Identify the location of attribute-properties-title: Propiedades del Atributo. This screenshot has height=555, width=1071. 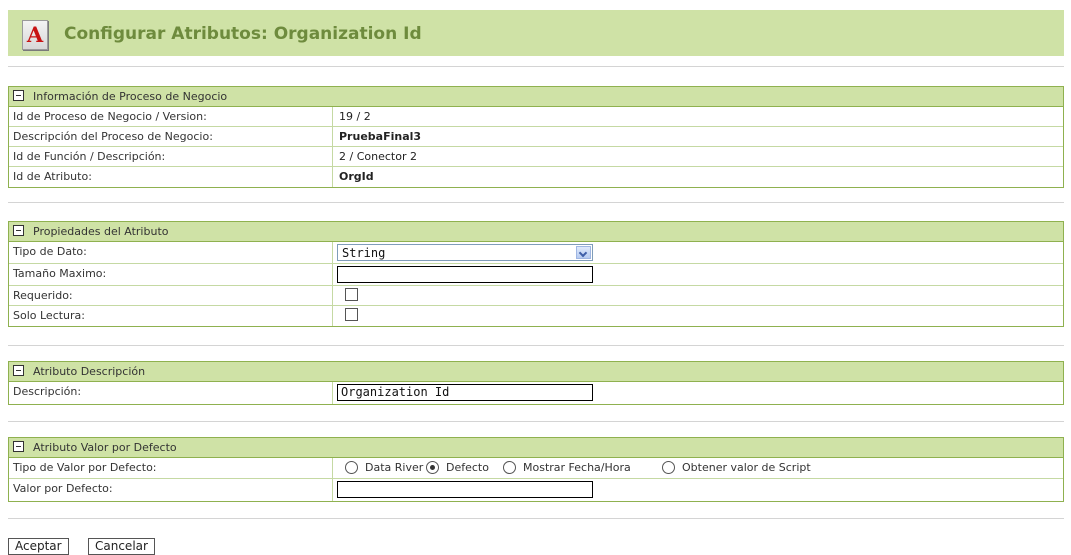
(101, 231).